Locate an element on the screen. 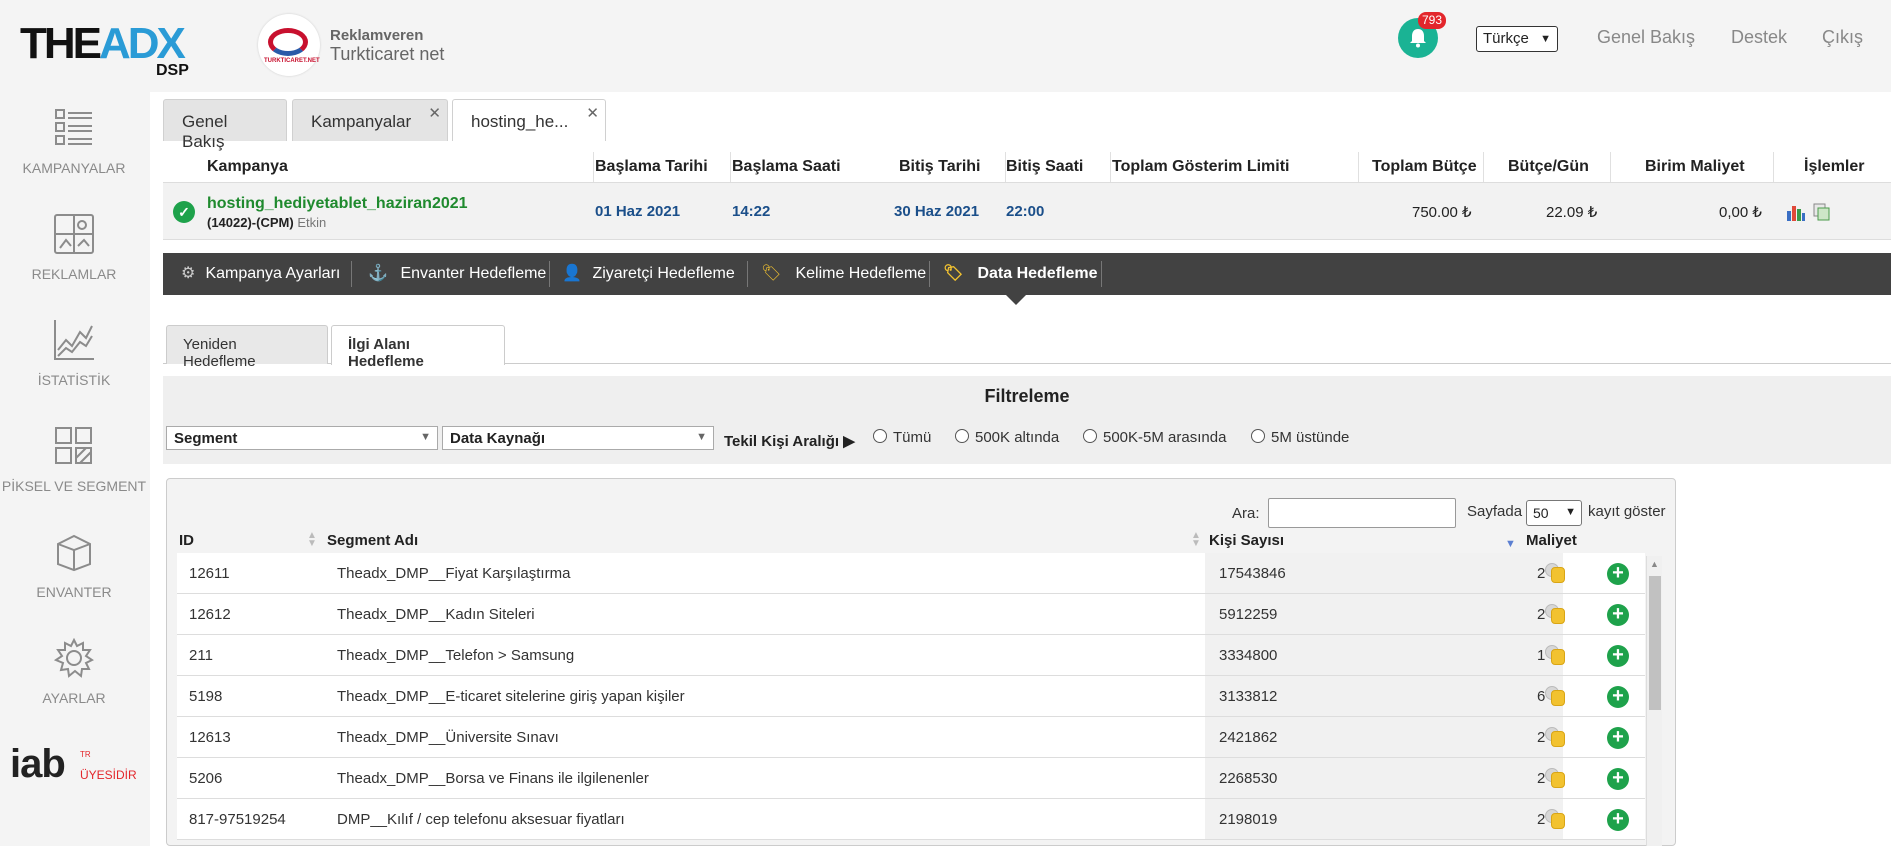 The width and height of the screenshot is (1891, 846). box-icon is located at coordinates (74, 552).